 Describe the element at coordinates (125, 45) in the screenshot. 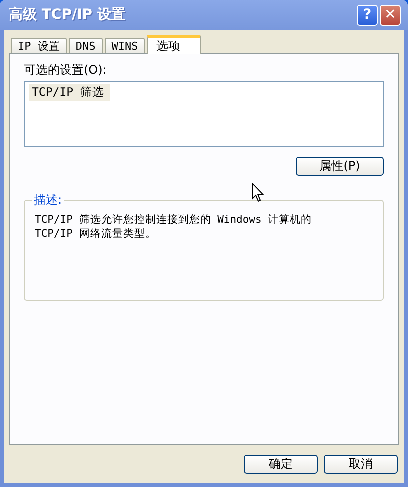

I see `tab: WINS` at that location.